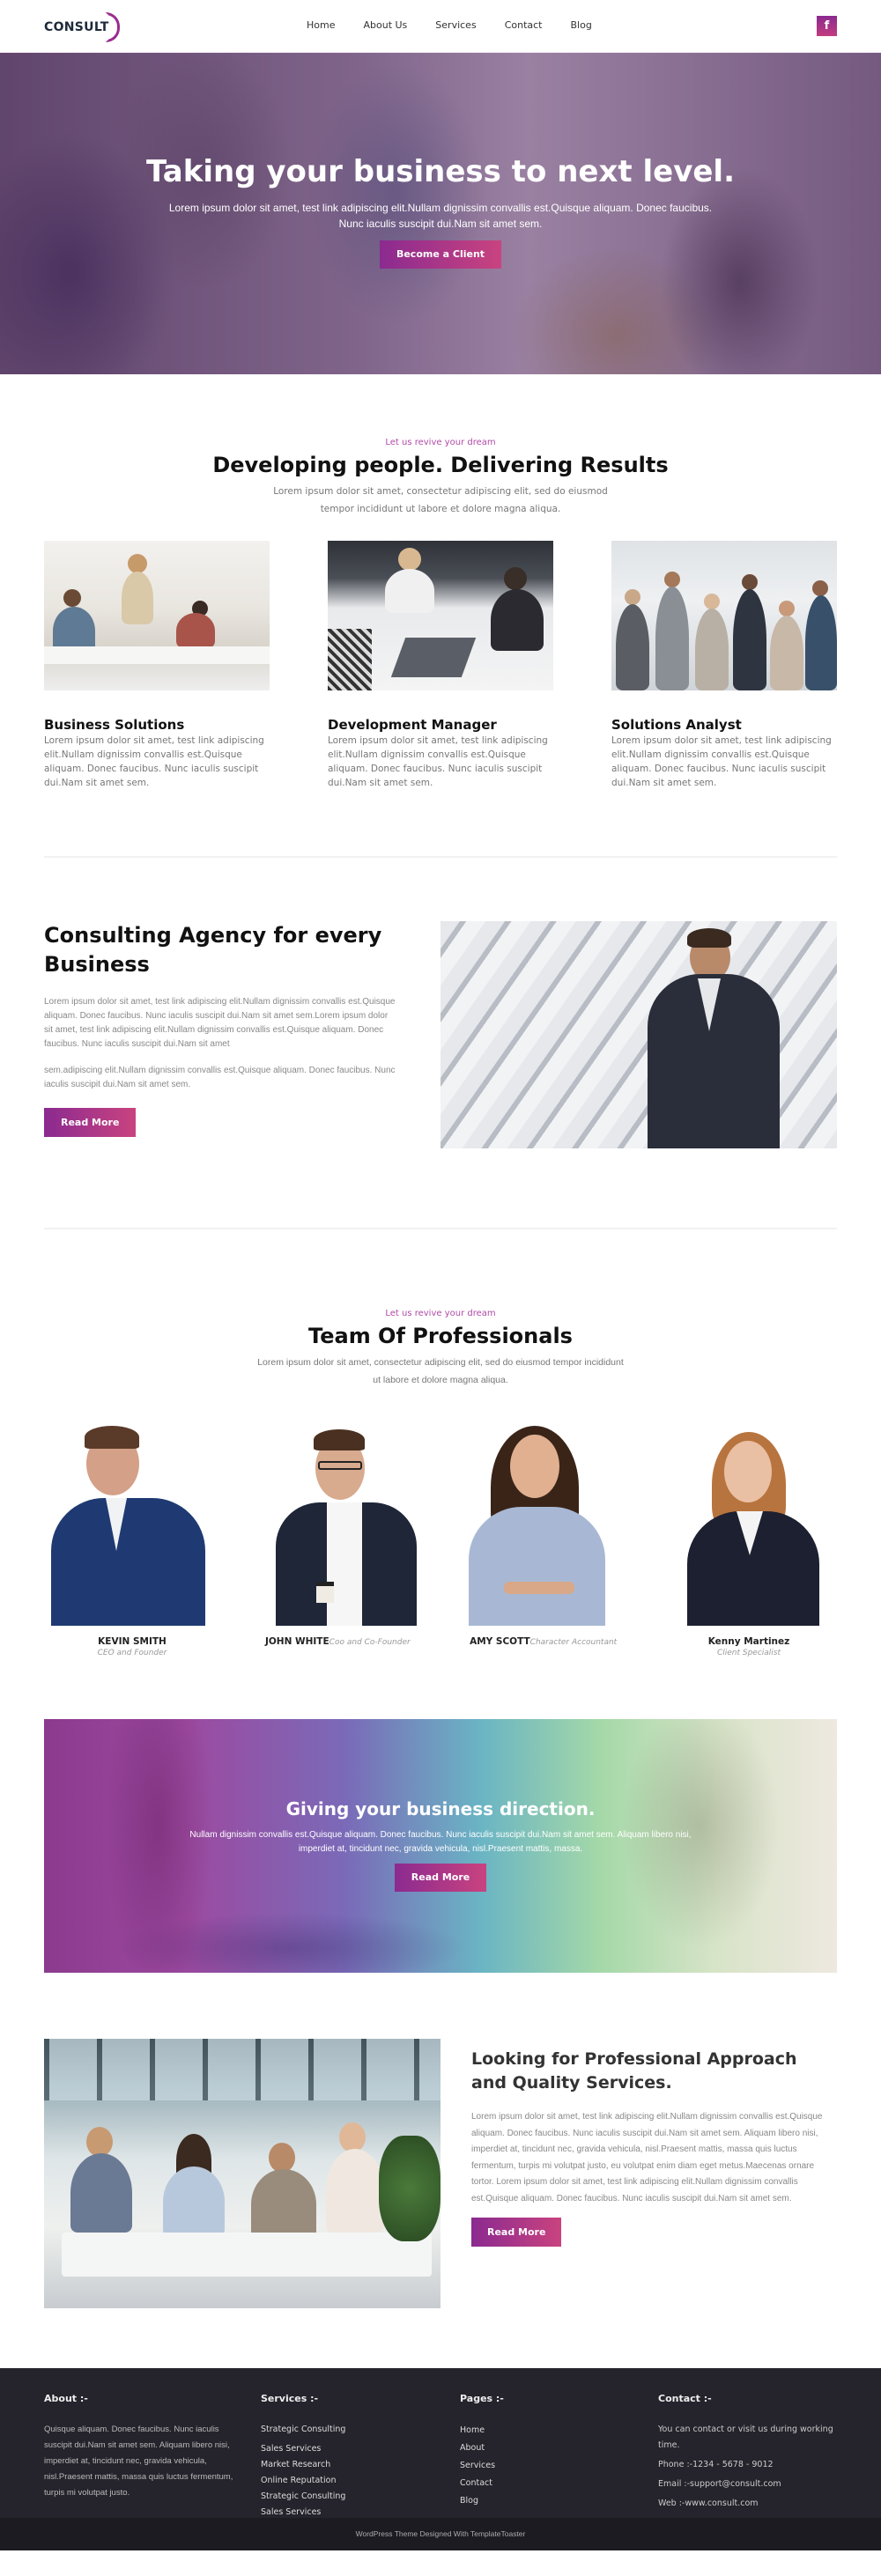 The width and height of the screenshot is (881, 2576). What do you see at coordinates (748, 1641) in the screenshot?
I see `member-name: Kenny Martinez` at bounding box center [748, 1641].